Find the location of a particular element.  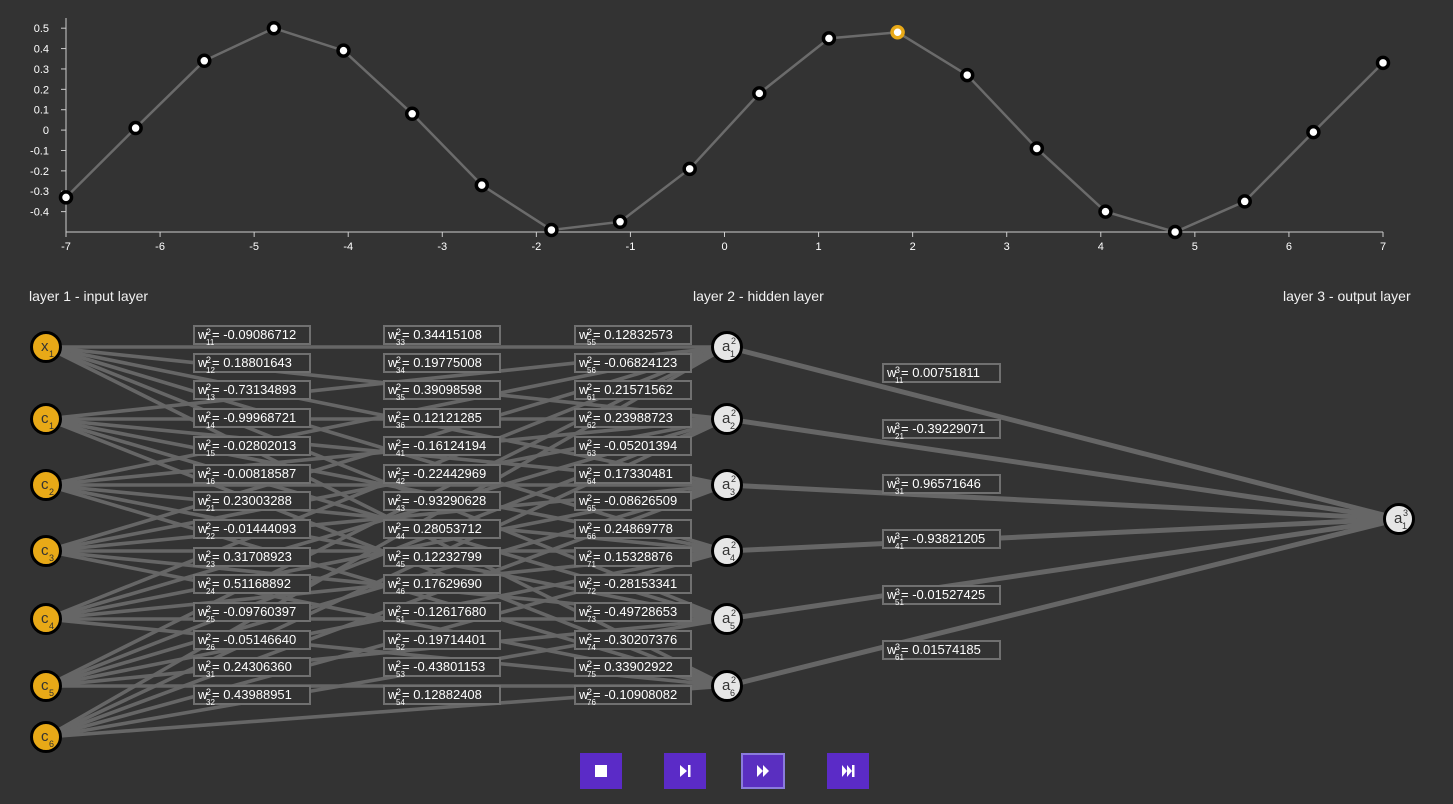

weight-value: 0.23003288 is located at coordinates (255, 500).